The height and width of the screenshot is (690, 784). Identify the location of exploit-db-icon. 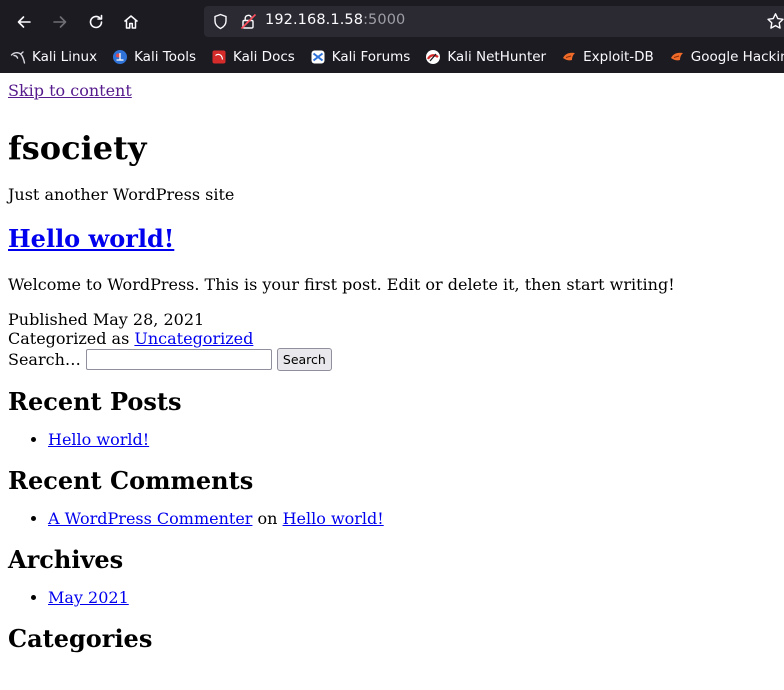
(569, 56).